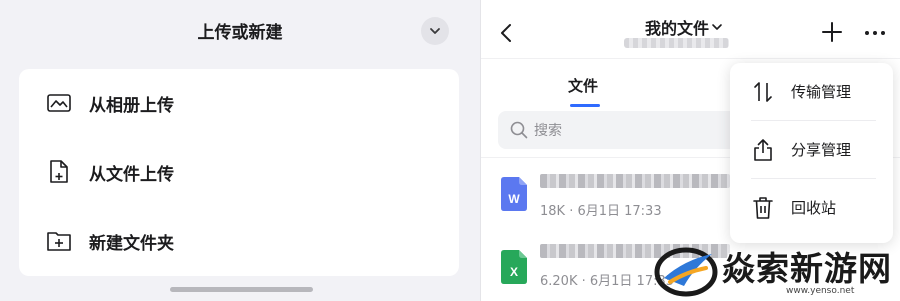 The height and width of the screenshot is (301, 900). Describe the element at coordinates (875, 33) in the screenshot. I see `more-icon` at that location.